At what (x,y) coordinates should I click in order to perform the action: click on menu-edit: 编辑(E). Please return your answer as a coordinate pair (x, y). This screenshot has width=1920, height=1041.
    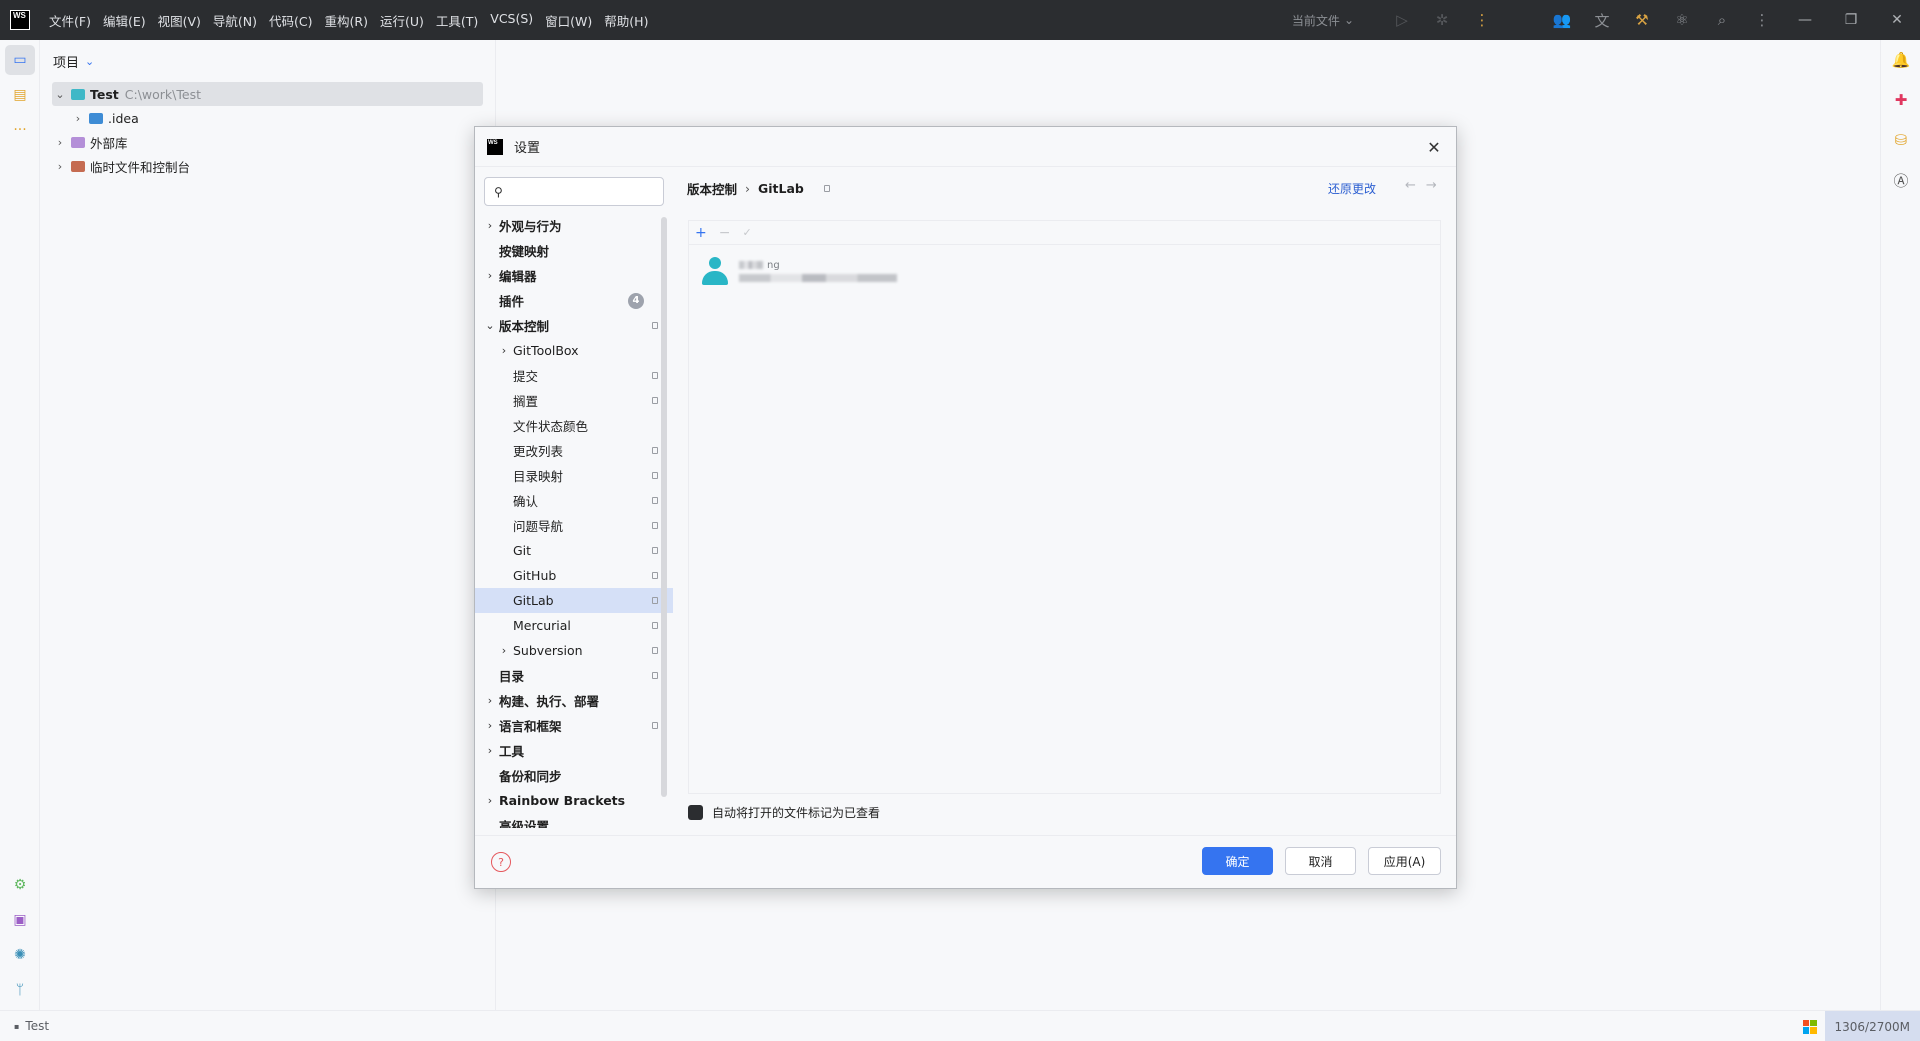
    Looking at the image, I should click on (124, 20).